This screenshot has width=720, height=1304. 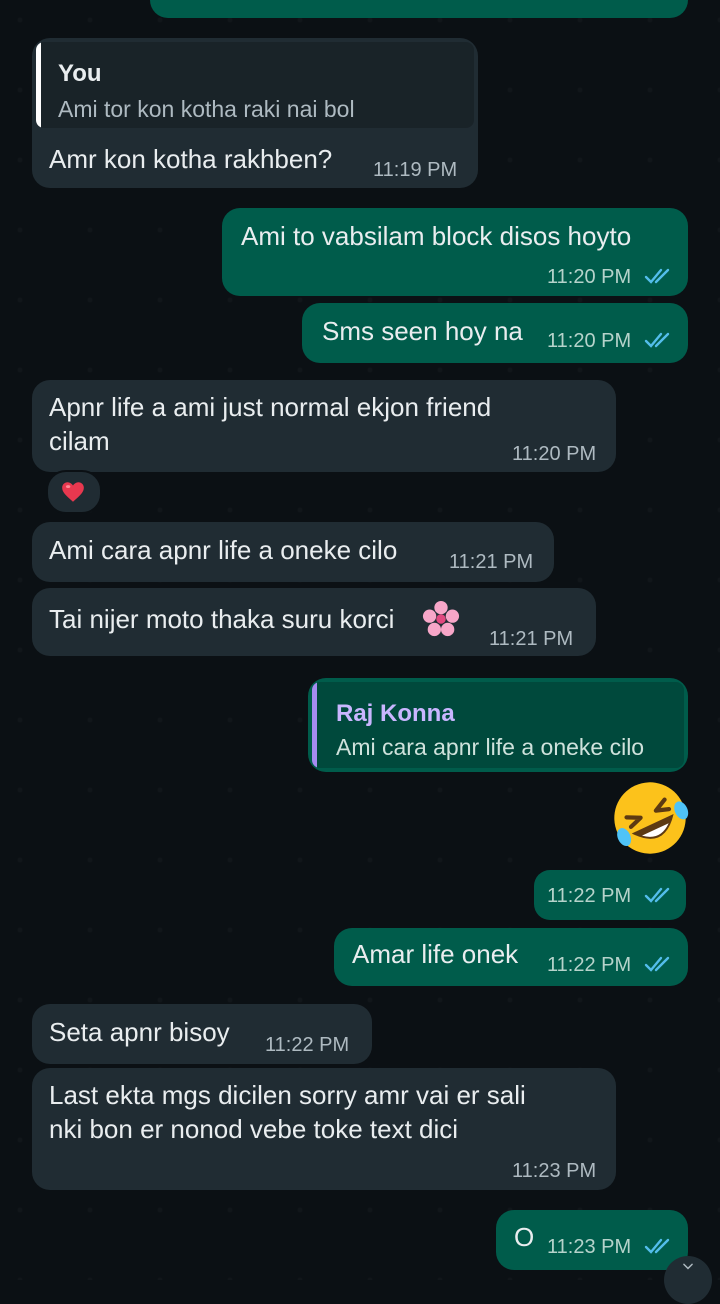 What do you see at coordinates (688, 1280) in the screenshot?
I see `scroll-down-button` at bounding box center [688, 1280].